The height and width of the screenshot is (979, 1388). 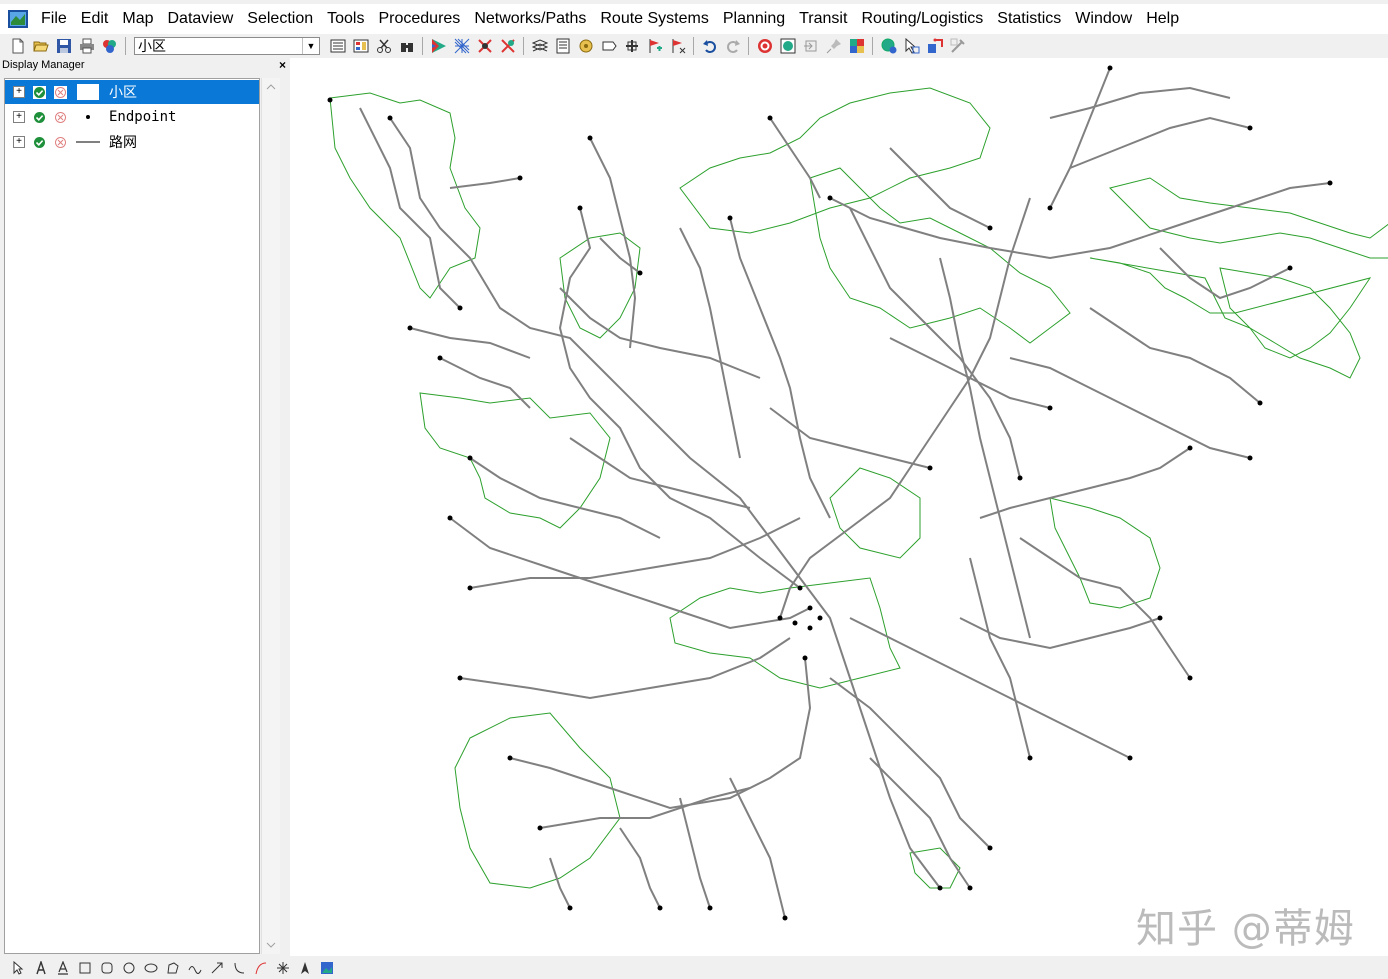 What do you see at coordinates (87, 46) in the screenshot?
I see `print-icon` at bounding box center [87, 46].